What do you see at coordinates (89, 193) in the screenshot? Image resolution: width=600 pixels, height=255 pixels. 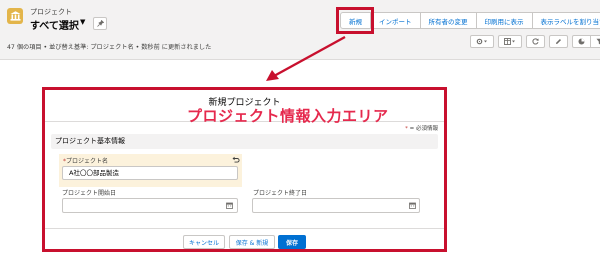 I see `start-date-label: プロジェクト開始日` at bounding box center [89, 193].